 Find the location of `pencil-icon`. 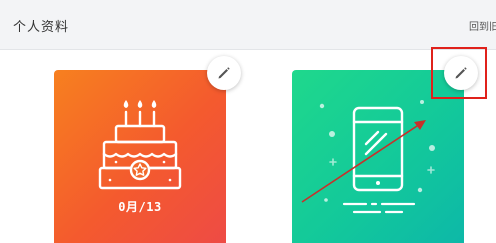

pencil-icon is located at coordinates (224, 73).